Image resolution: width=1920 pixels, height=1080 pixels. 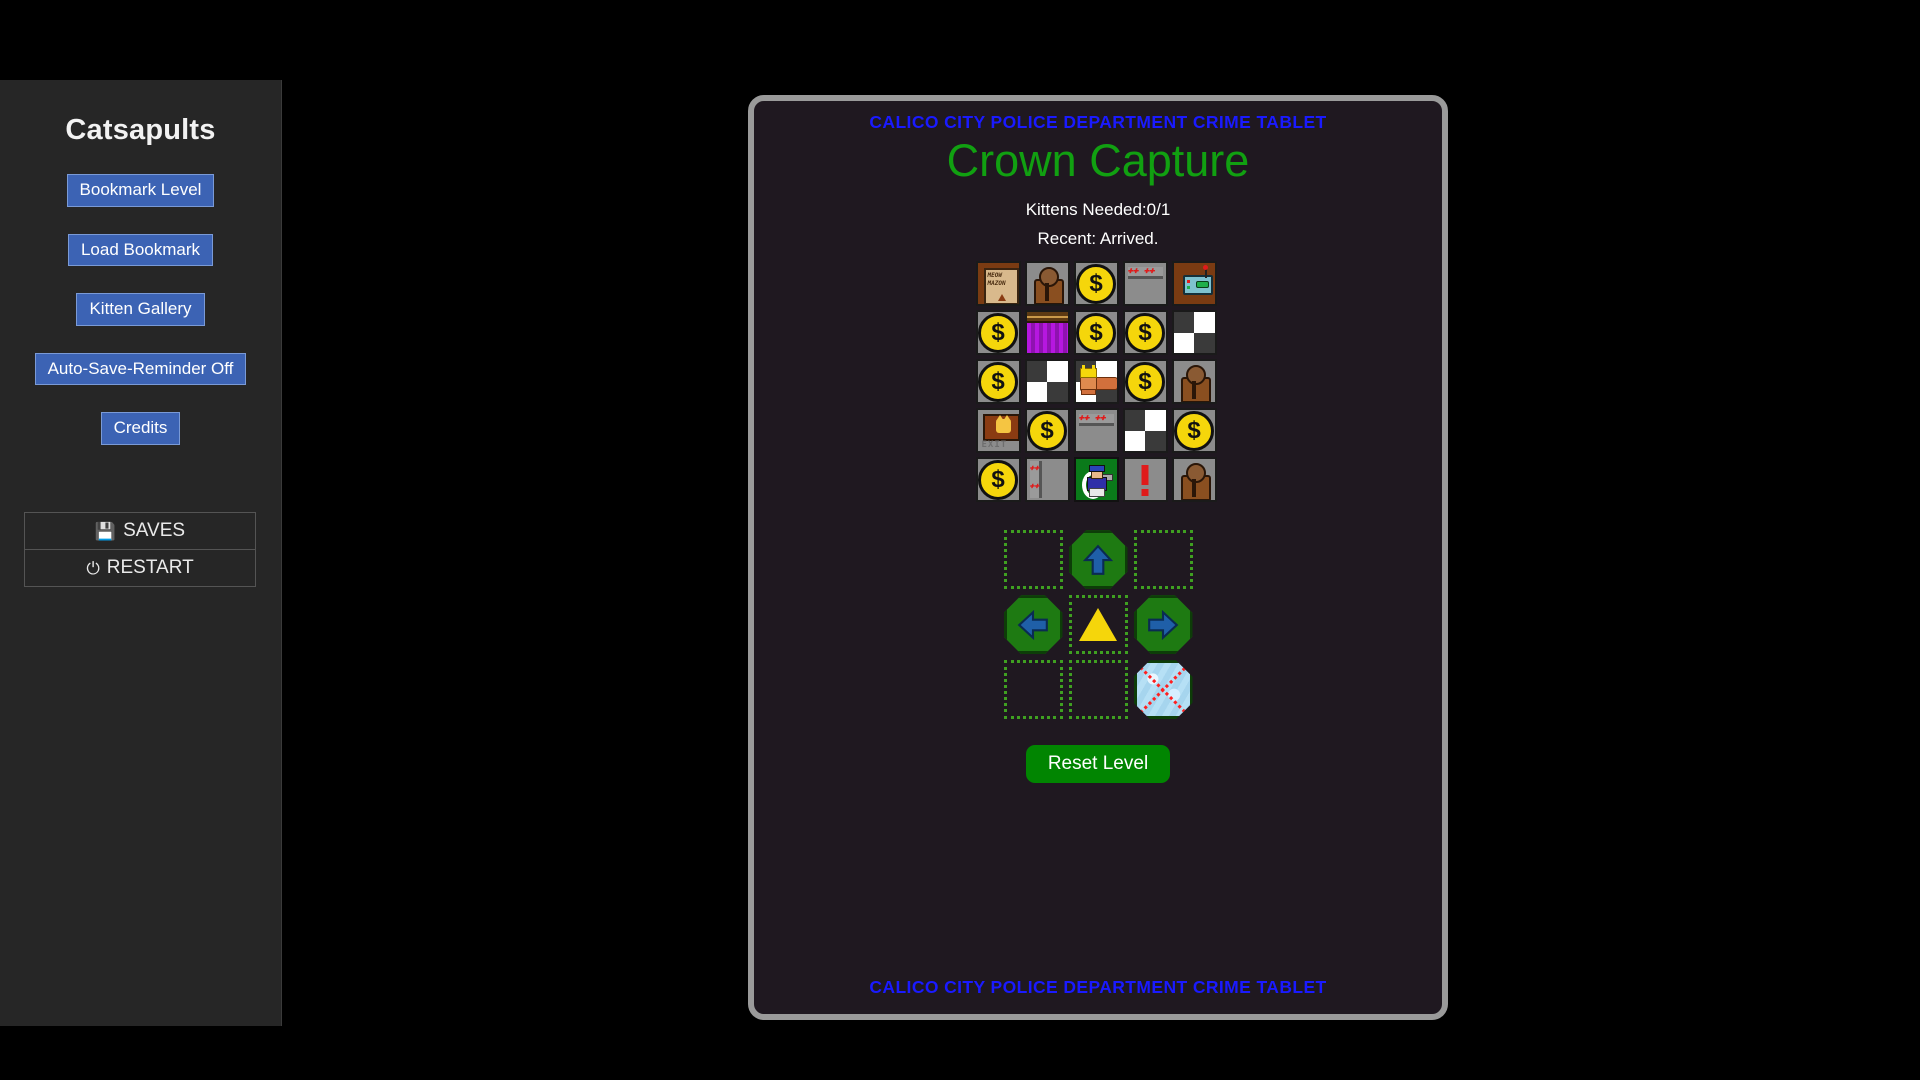 I want to click on arrow-right-icon, so click(x=1163, y=625).